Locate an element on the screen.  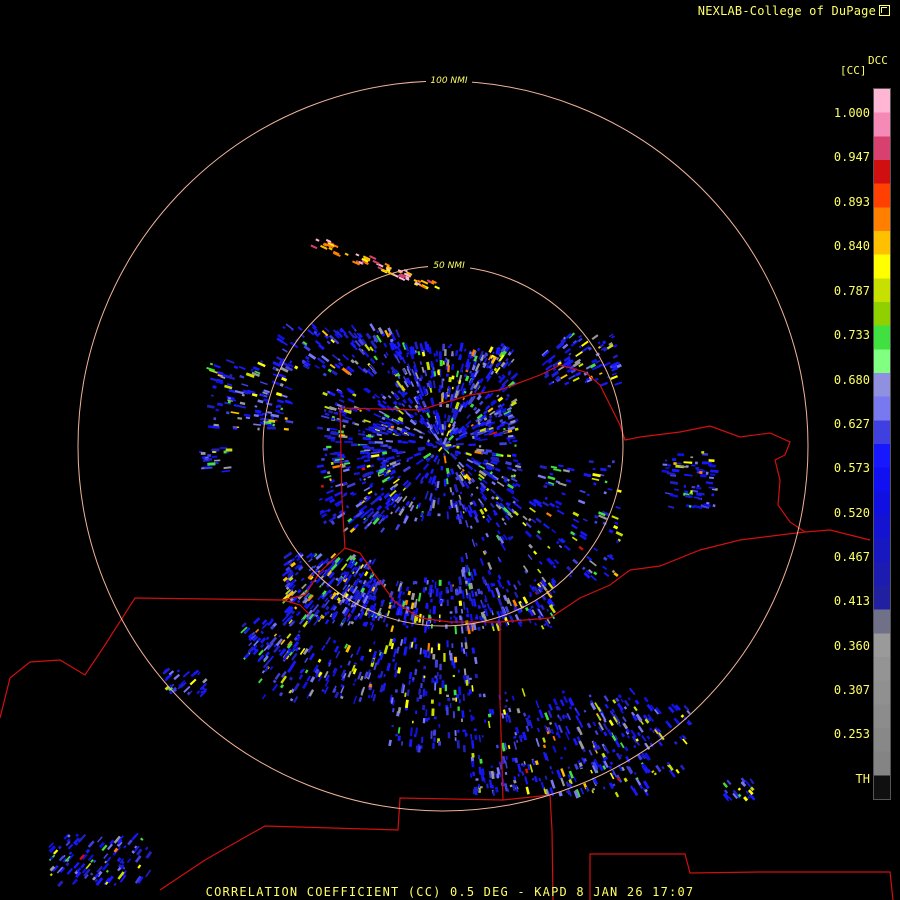
colorbar-tick-label: 0.947 is located at coordinates (851, 157).